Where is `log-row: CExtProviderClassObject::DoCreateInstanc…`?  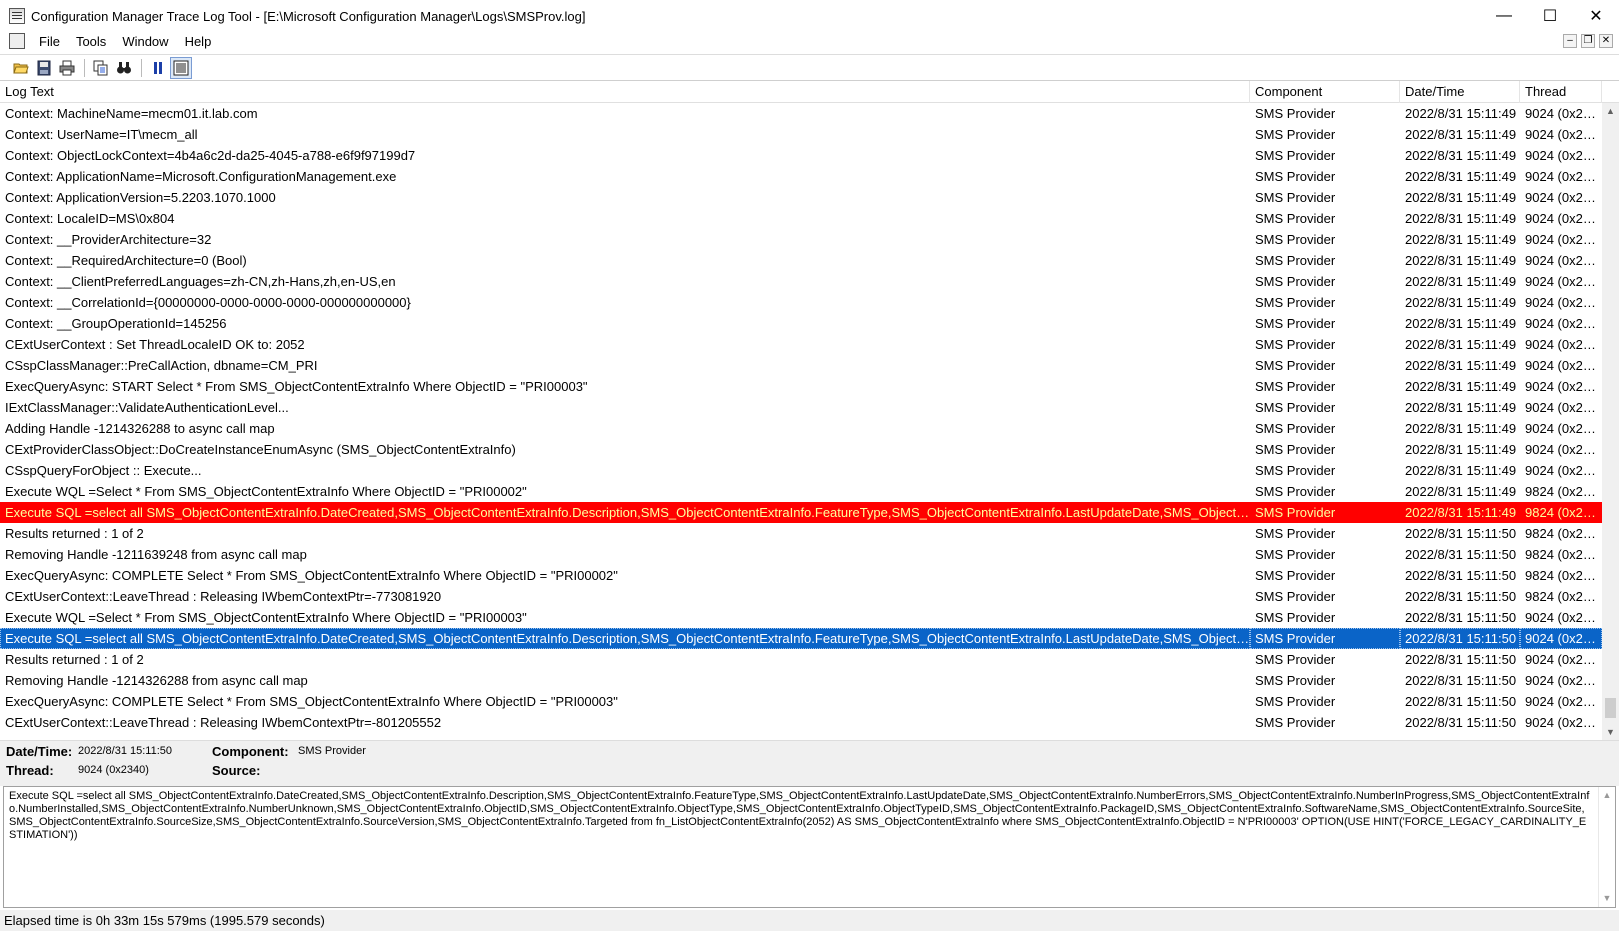 log-row: CExtProviderClassObject::DoCreateInstanc… is located at coordinates (801, 449).